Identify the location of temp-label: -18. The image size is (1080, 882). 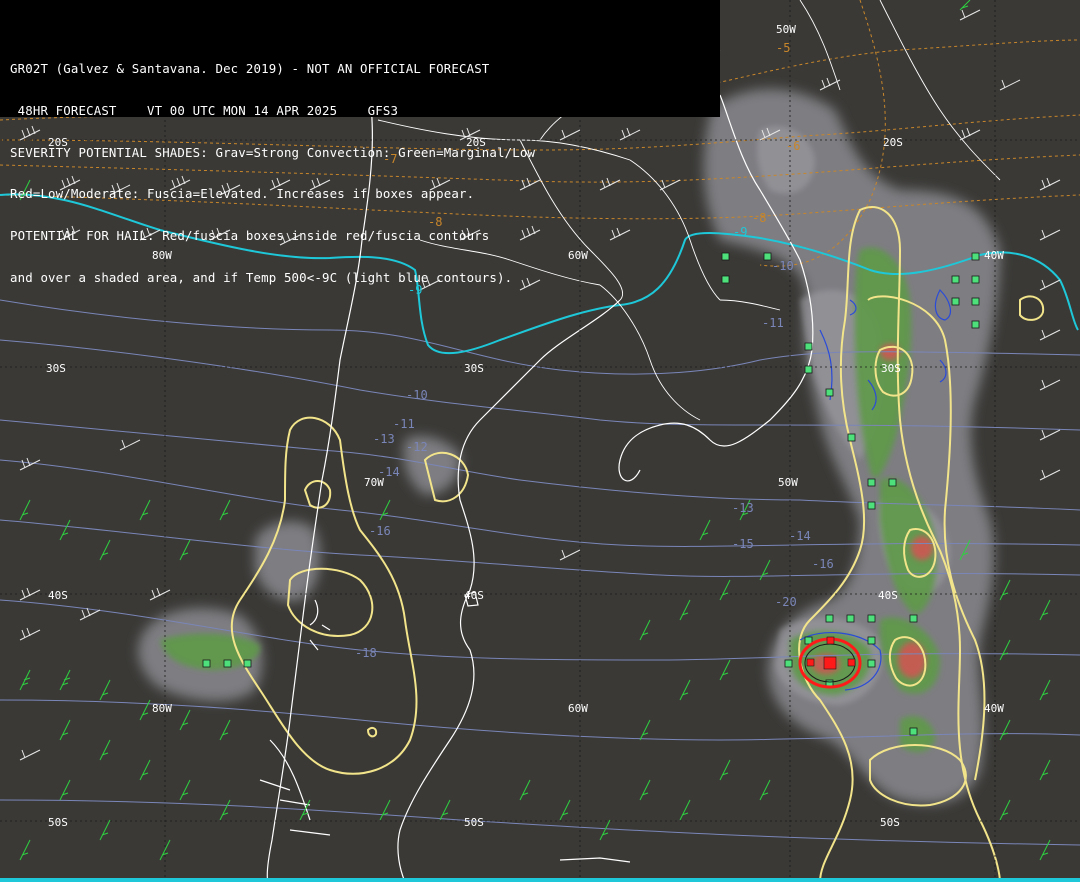
(366, 653).